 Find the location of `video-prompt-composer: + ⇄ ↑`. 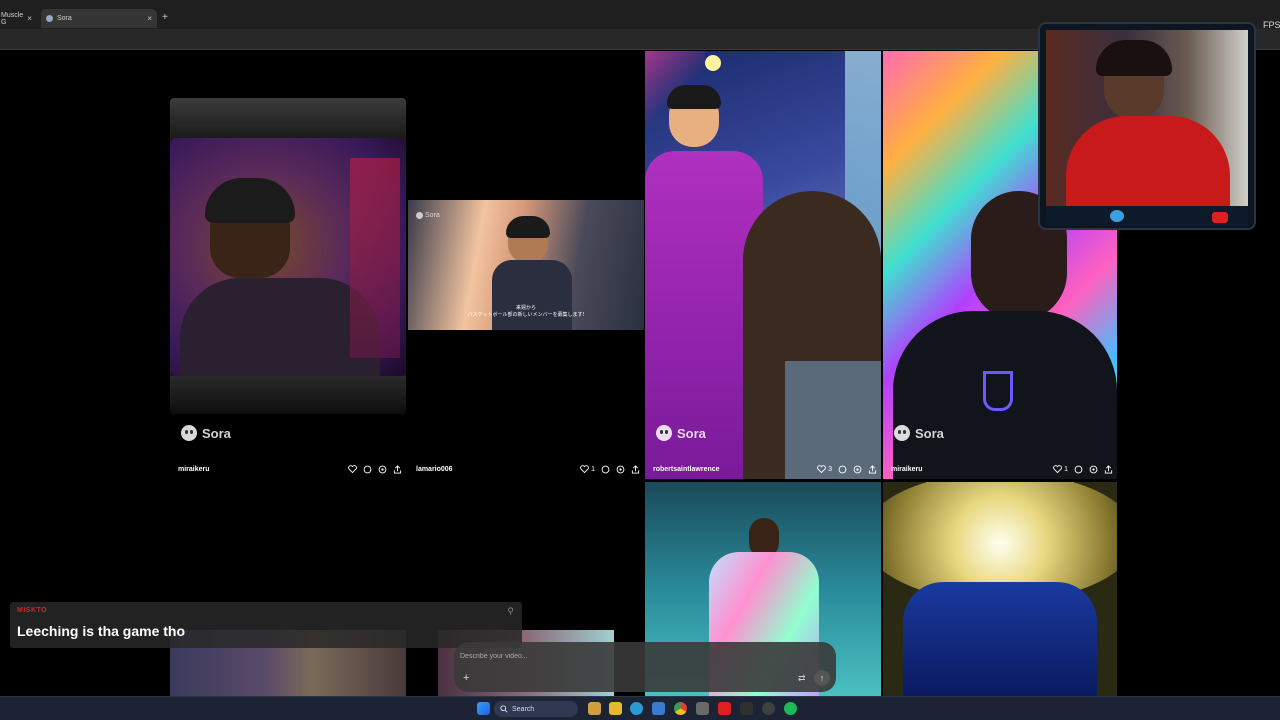

video-prompt-composer: + ⇄ ↑ is located at coordinates (645, 667).